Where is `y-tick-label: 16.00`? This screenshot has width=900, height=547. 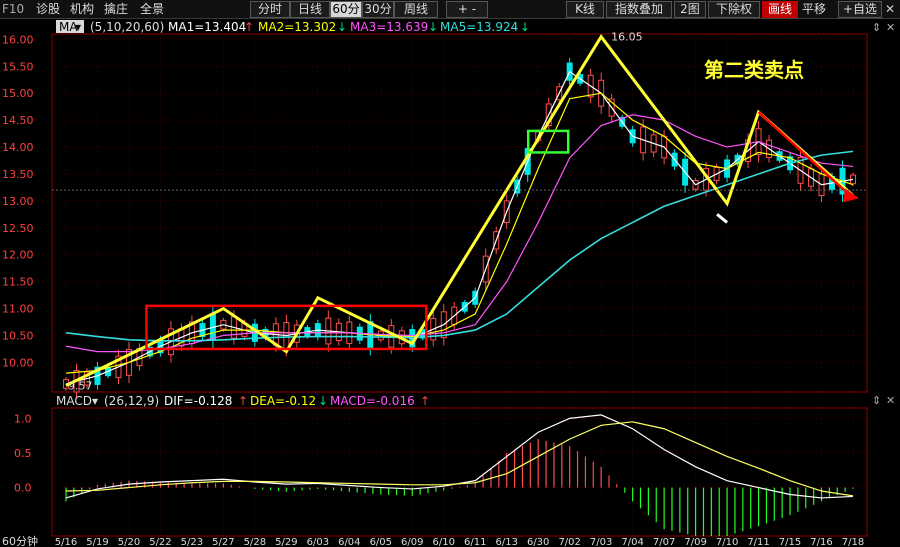 y-tick-label: 16.00 is located at coordinates (18, 39).